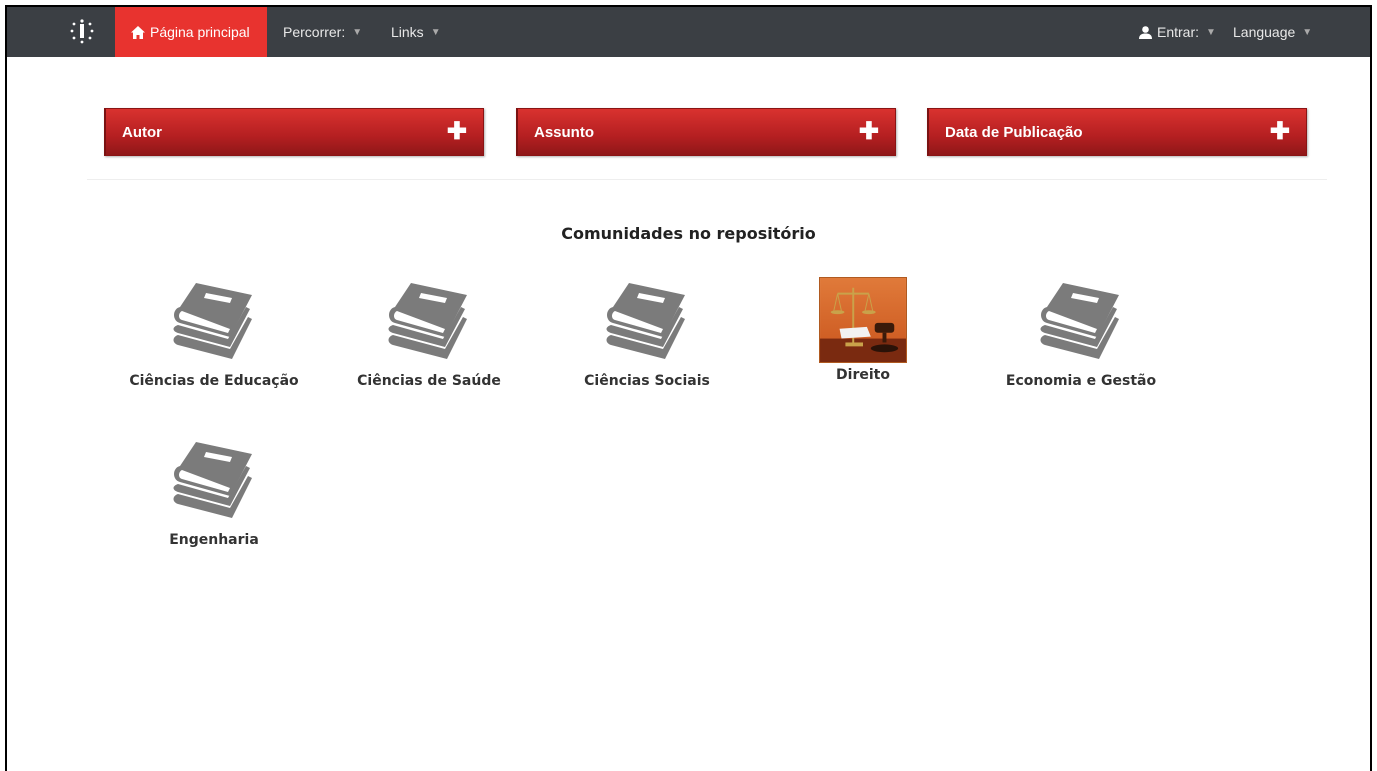 The image size is (1377, 771). Describe the element at coordinates (1145, 32) in the screenshot. I see `user-icon` at that location.